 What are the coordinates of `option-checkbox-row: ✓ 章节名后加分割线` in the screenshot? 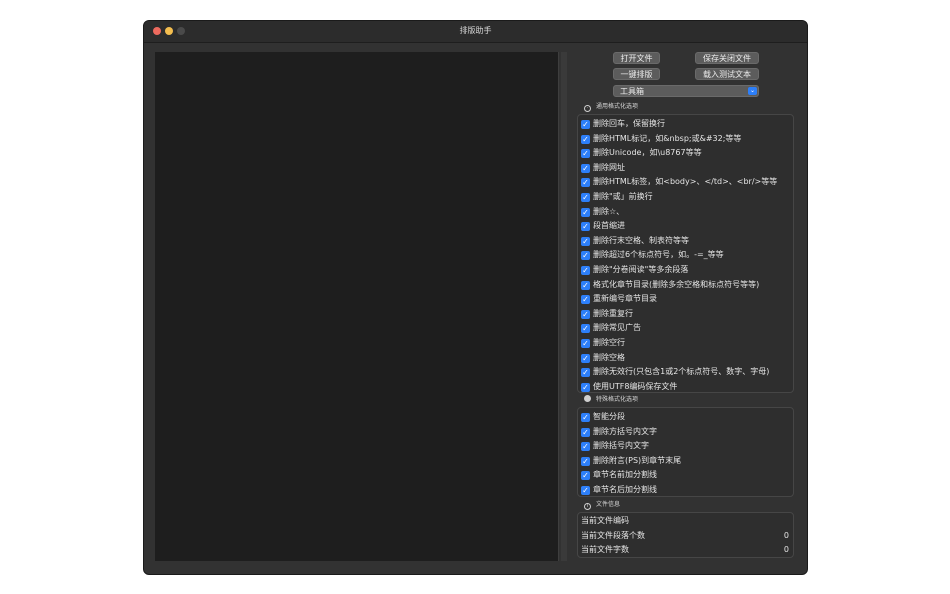 It's located at (619, 490).